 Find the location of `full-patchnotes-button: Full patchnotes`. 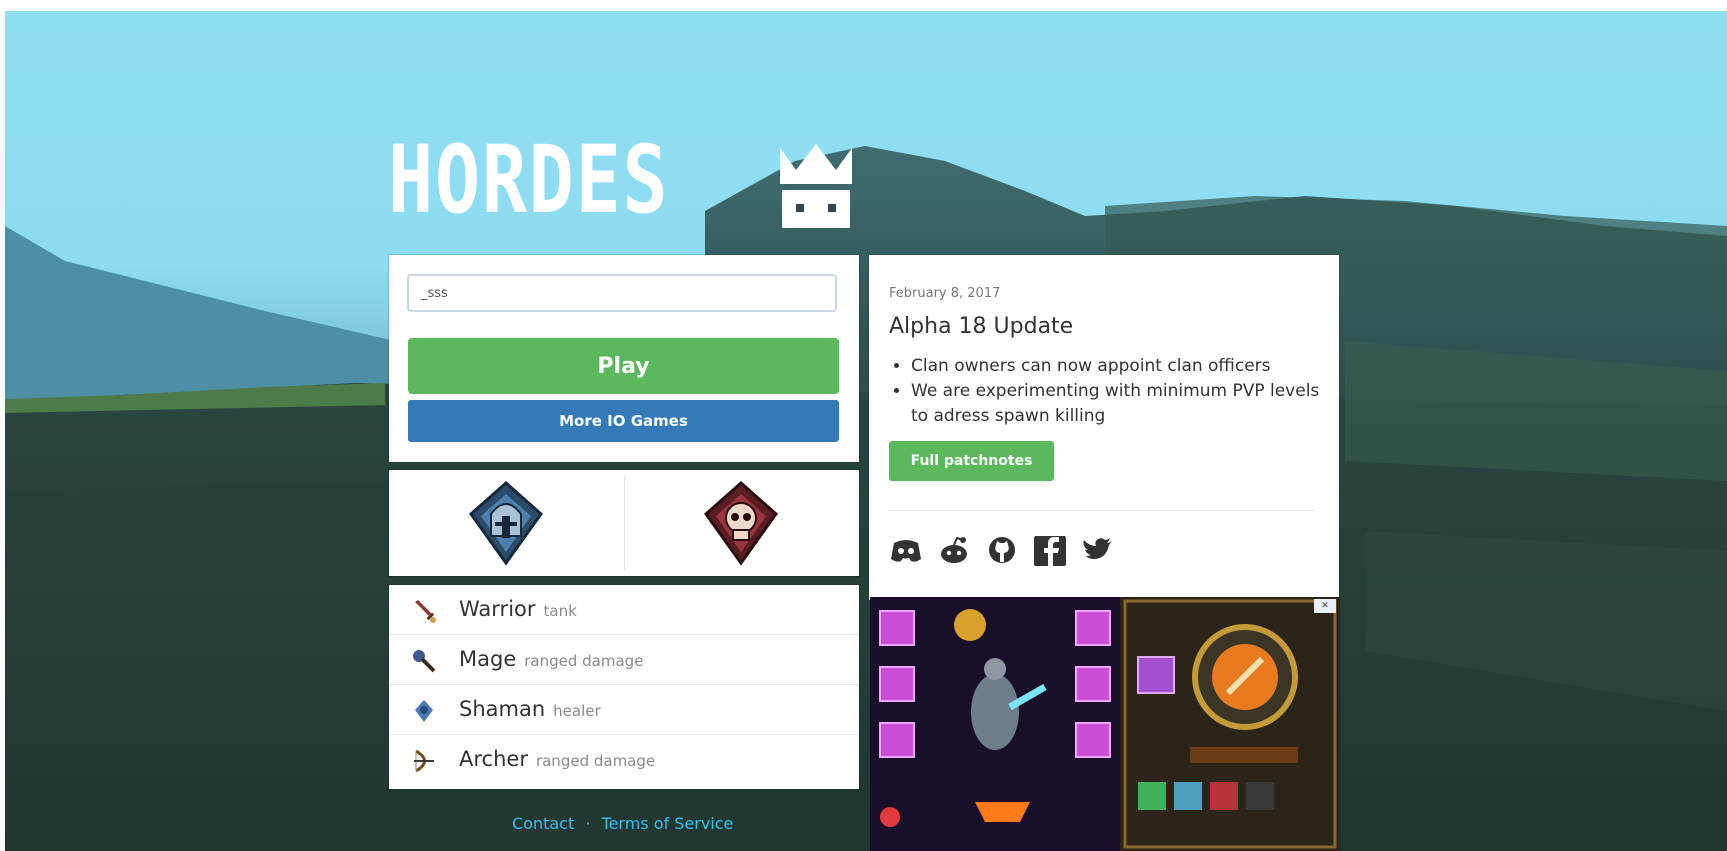

full-patchnotes-button: Full patchnotes is located at coordinates (971, 461).